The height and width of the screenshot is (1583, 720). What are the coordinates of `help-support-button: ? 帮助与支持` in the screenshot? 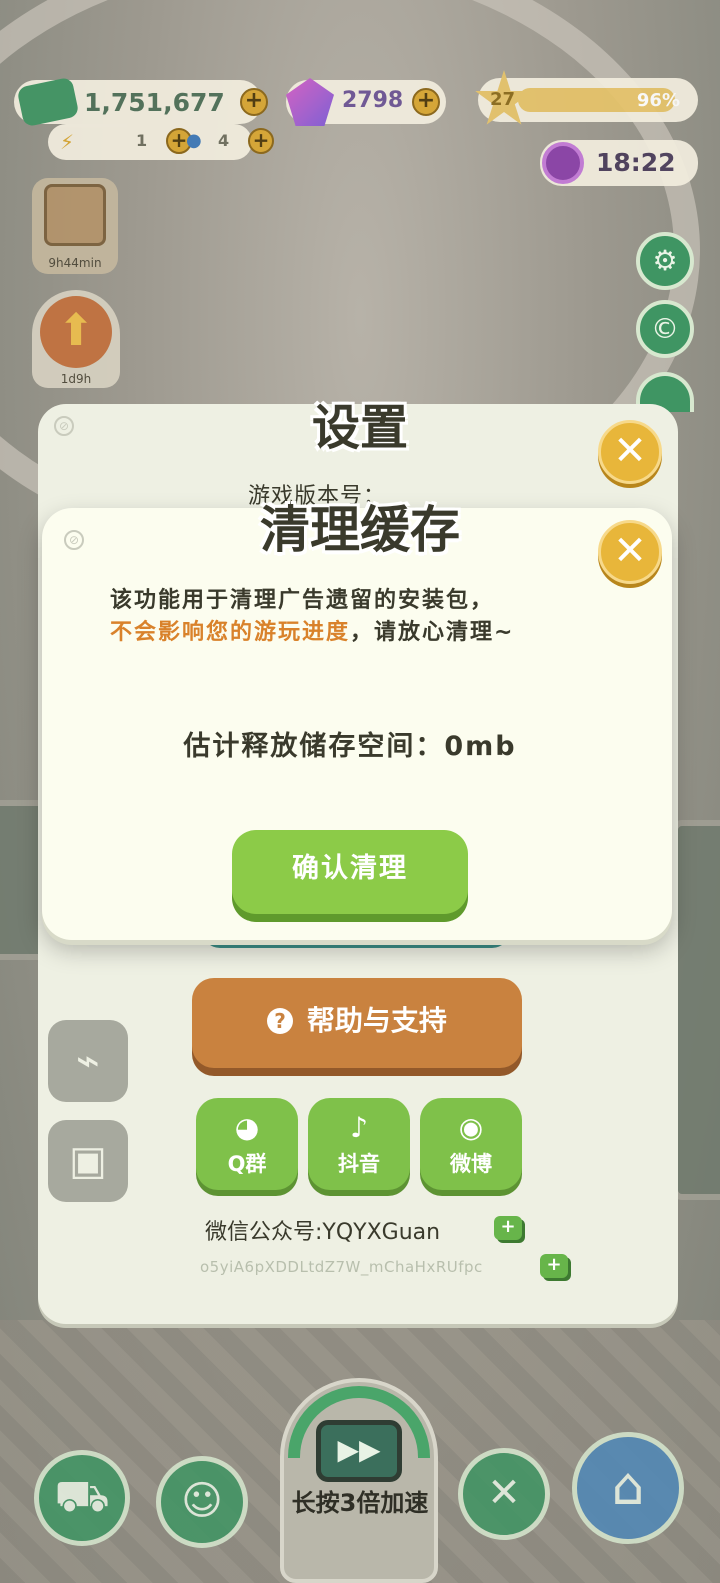 It's located at (357, 1023).